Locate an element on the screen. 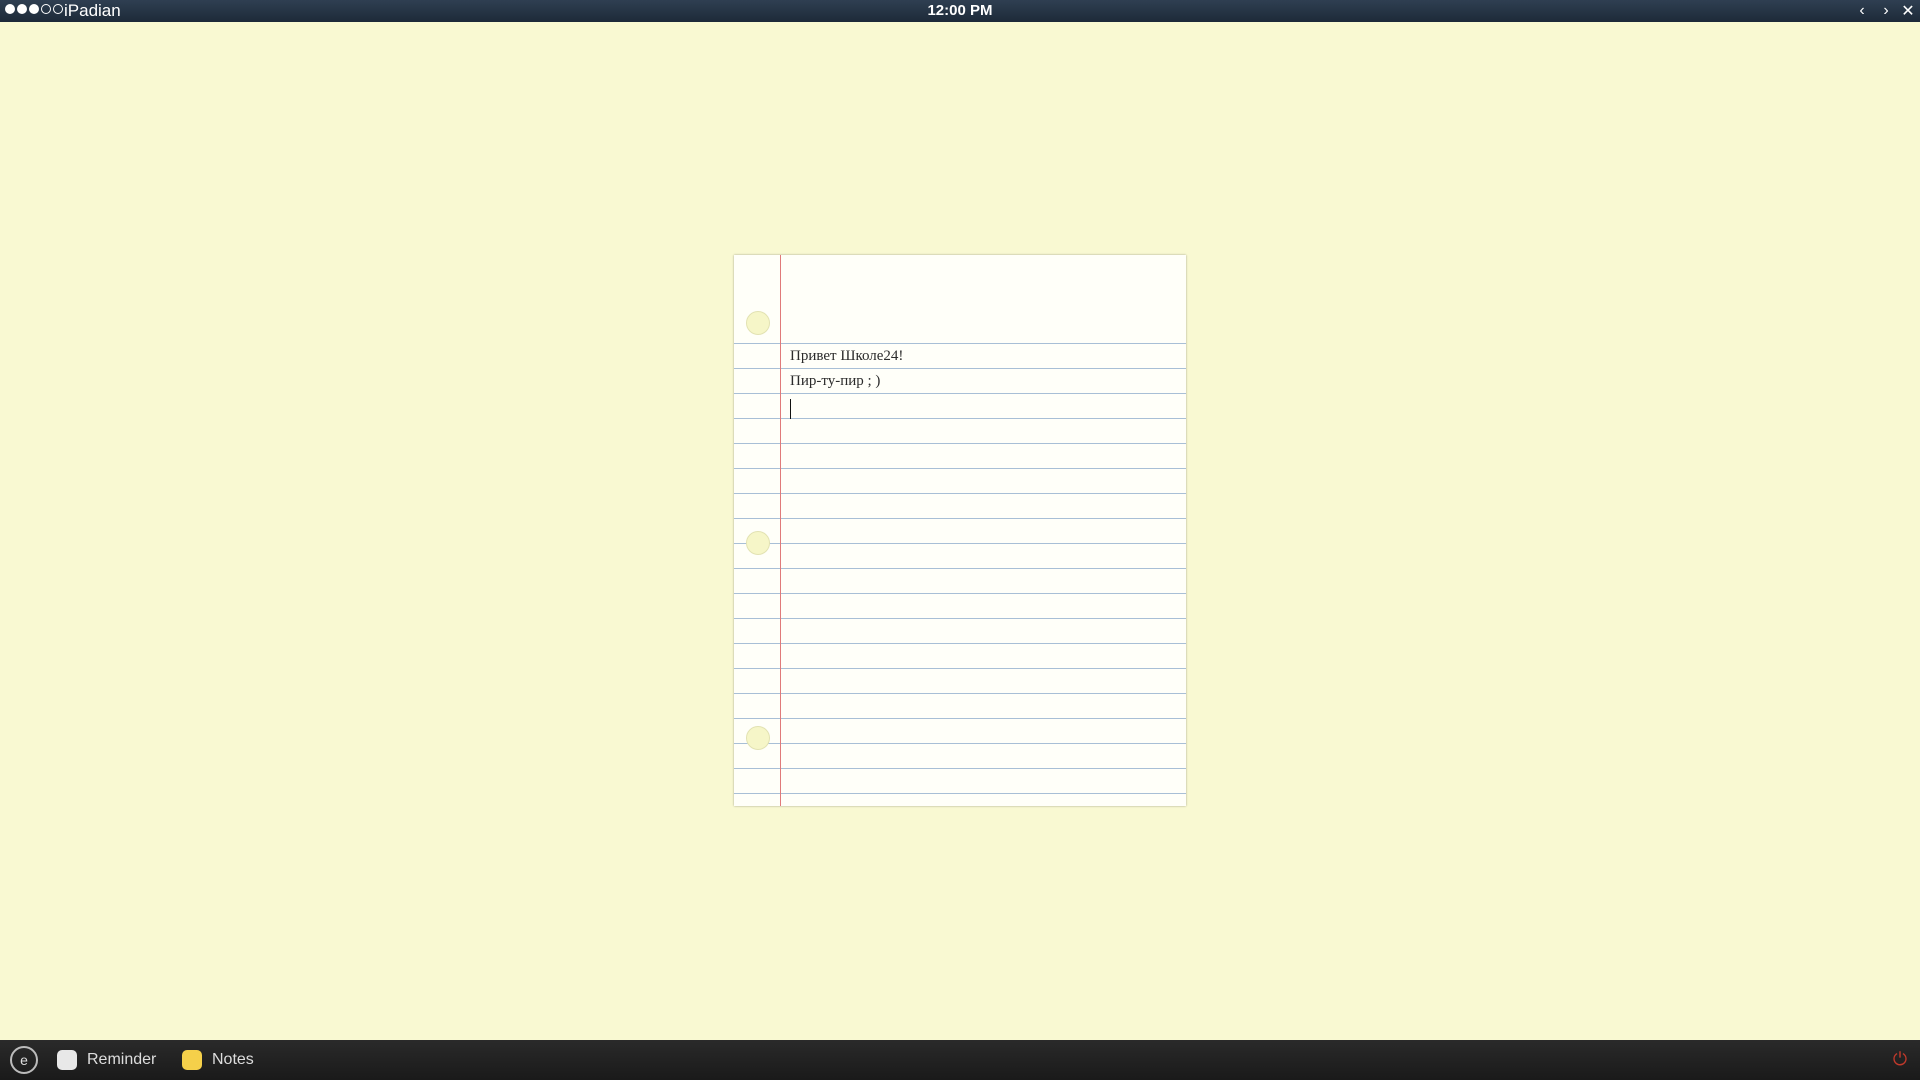 This screenshot has height=1080, width=1920. taskbar-item-label: Notes is located at coordinates (233, 1059).